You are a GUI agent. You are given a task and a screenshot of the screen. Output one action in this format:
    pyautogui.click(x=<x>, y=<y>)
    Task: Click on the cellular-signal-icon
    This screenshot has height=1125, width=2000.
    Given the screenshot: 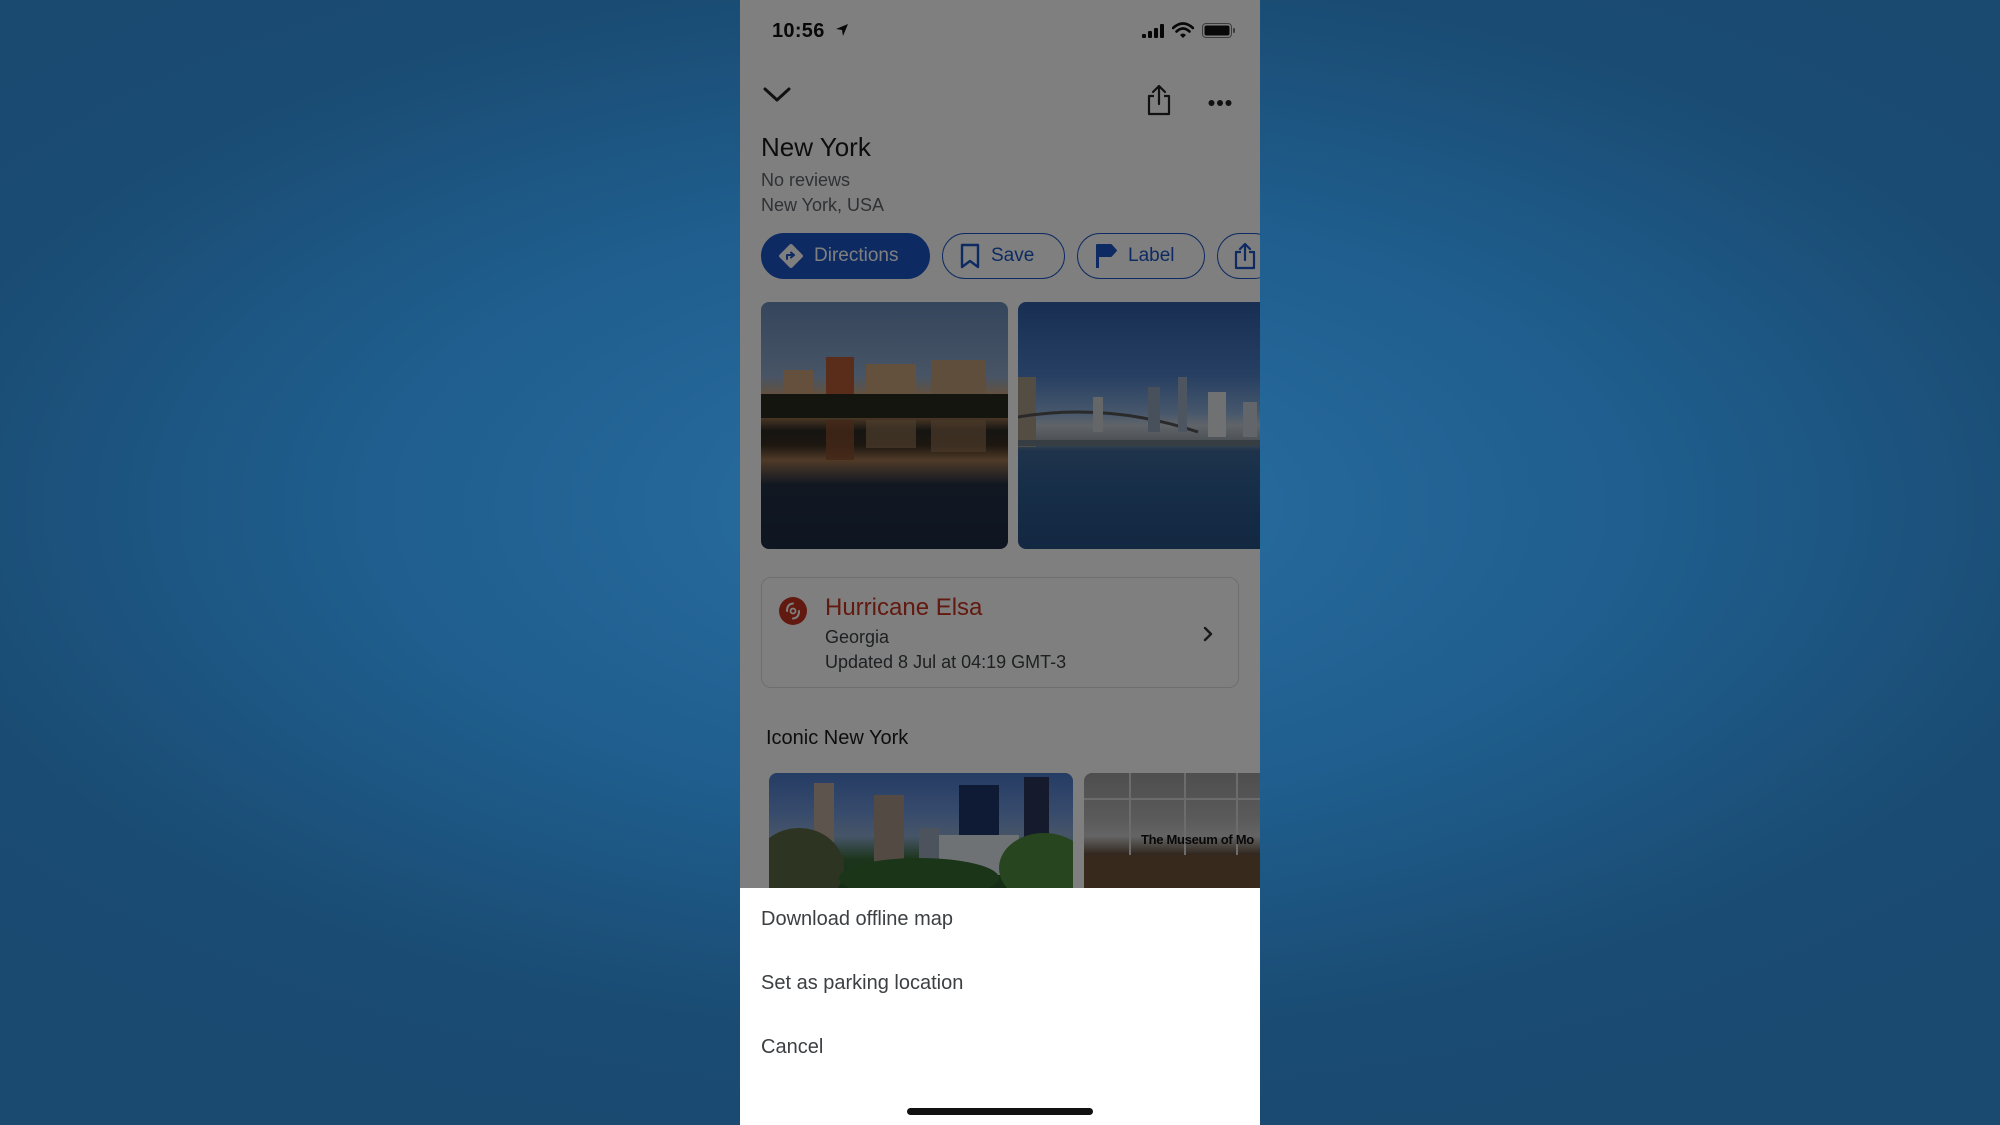 What is the action you would take?
    pyautogui.click(x=1154, y=33)
    